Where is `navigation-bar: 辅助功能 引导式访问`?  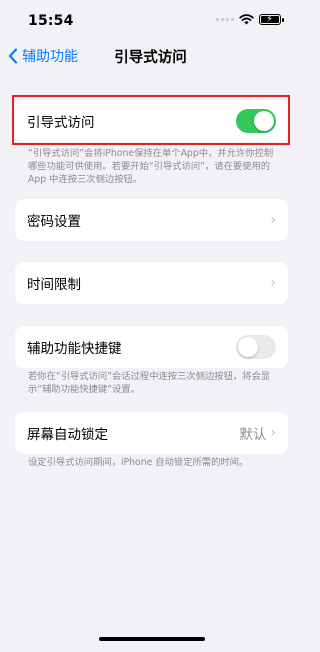
navigation-bar: 辅助功能 引导式访问 is located at coordinates (150, 56).